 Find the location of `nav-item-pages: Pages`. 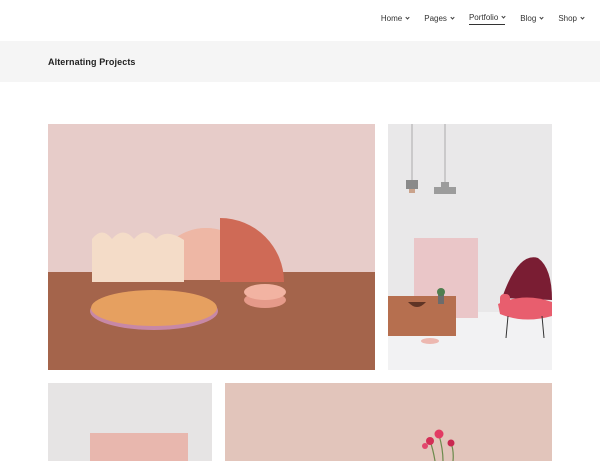

nav-item-pages: Pages is located at coordinates (439, 19).